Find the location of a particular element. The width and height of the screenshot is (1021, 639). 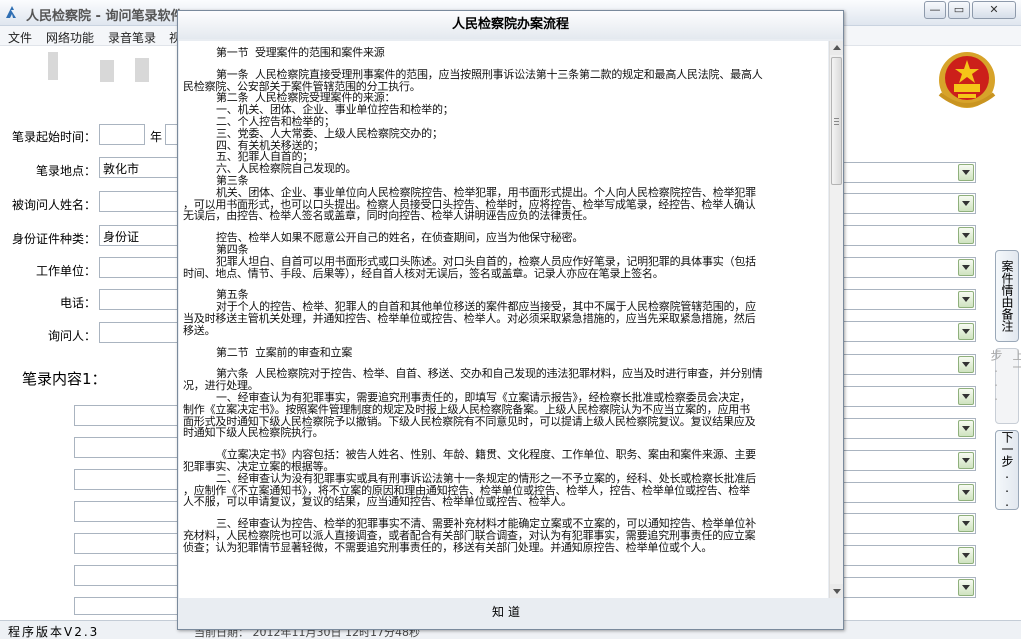

id-type-select: 身份证 is located at coordinates (142, 235).